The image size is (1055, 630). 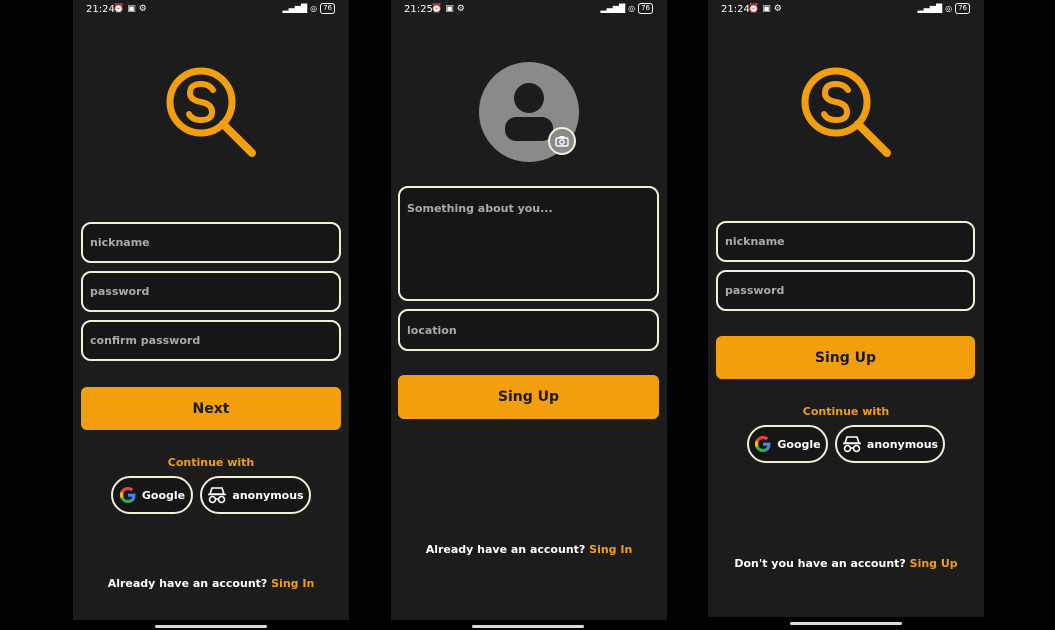 I want to click on location-field: location, so click(x=528, y=330).